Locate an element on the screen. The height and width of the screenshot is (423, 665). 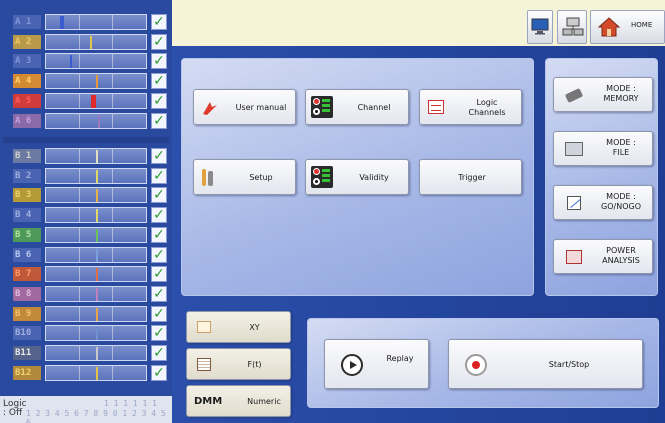
channel-row: B 9 ✓ is located at coordinates (86, 314).